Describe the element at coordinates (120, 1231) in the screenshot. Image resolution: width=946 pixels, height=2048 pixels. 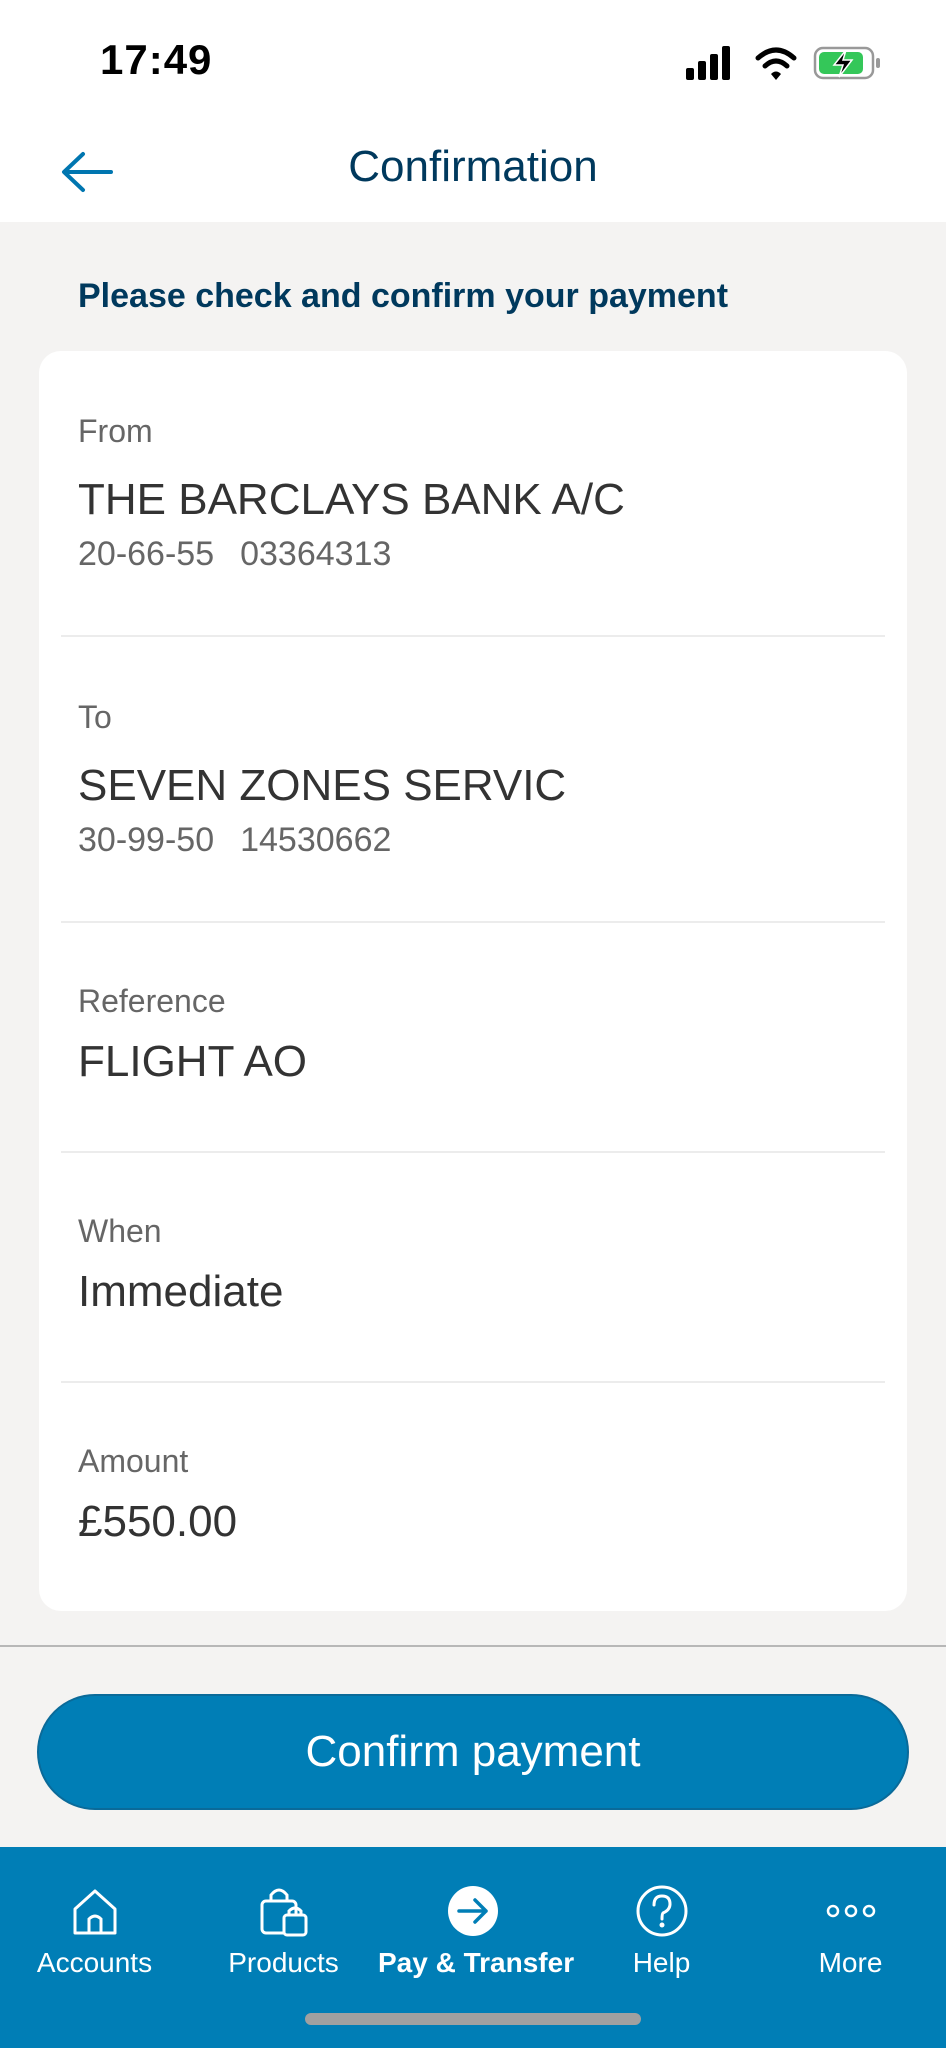
I see `when-label: When` at that location.